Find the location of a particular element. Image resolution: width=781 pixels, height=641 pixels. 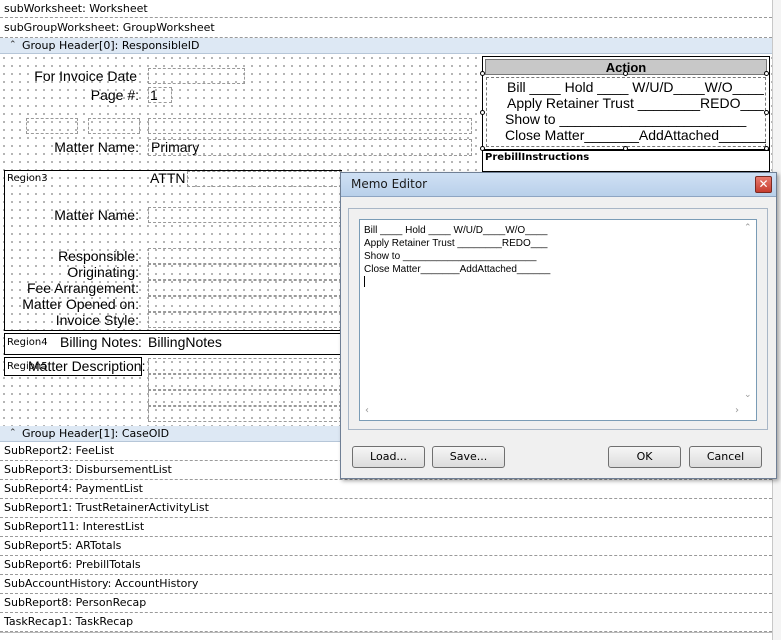

region3-matter-name-field is located at coordinates (245, 215).